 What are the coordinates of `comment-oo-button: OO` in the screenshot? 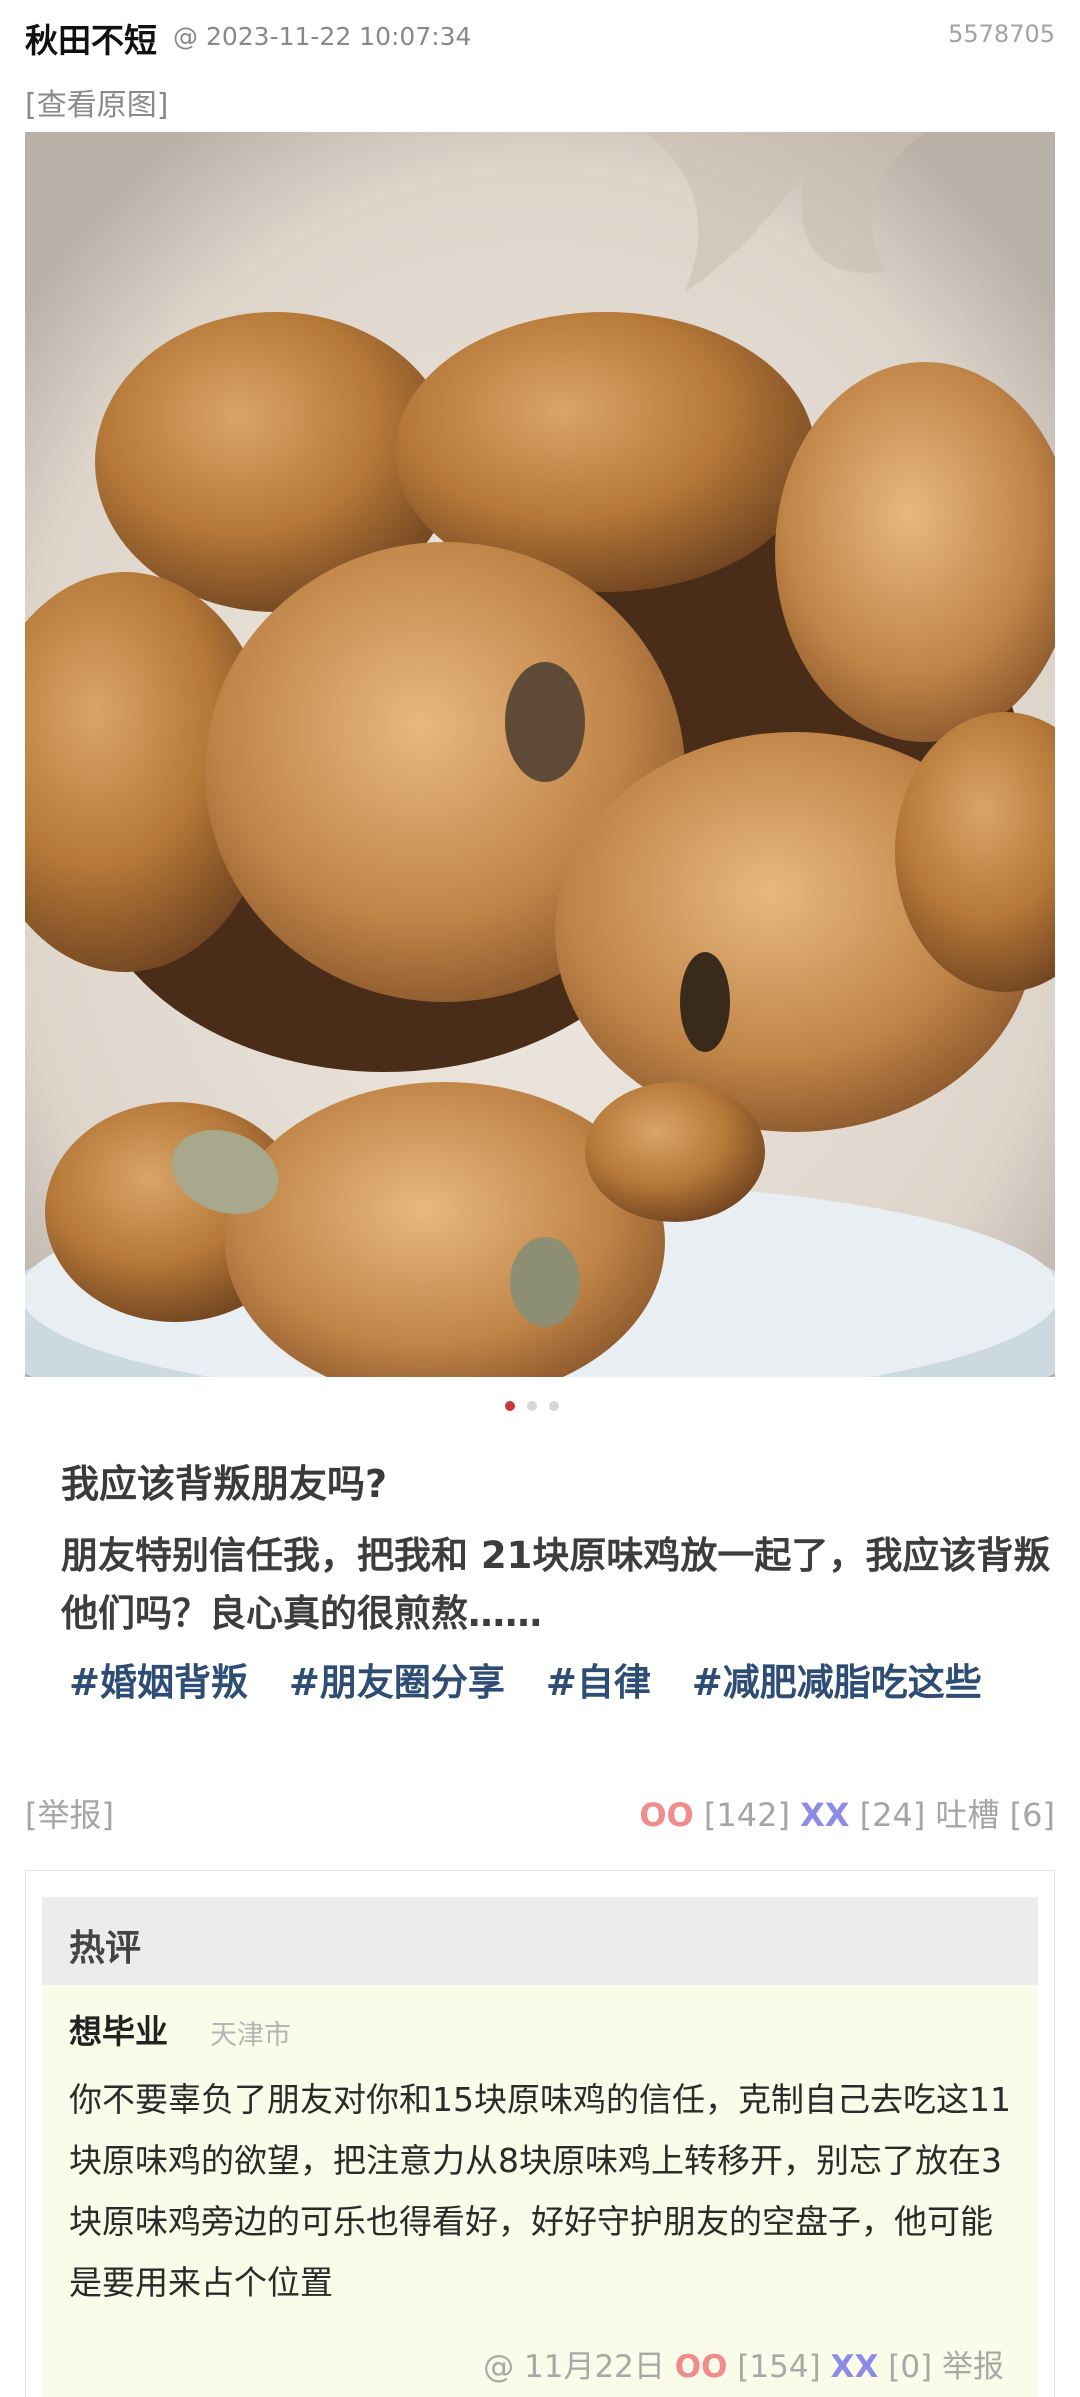 It's located at (701, 2367).